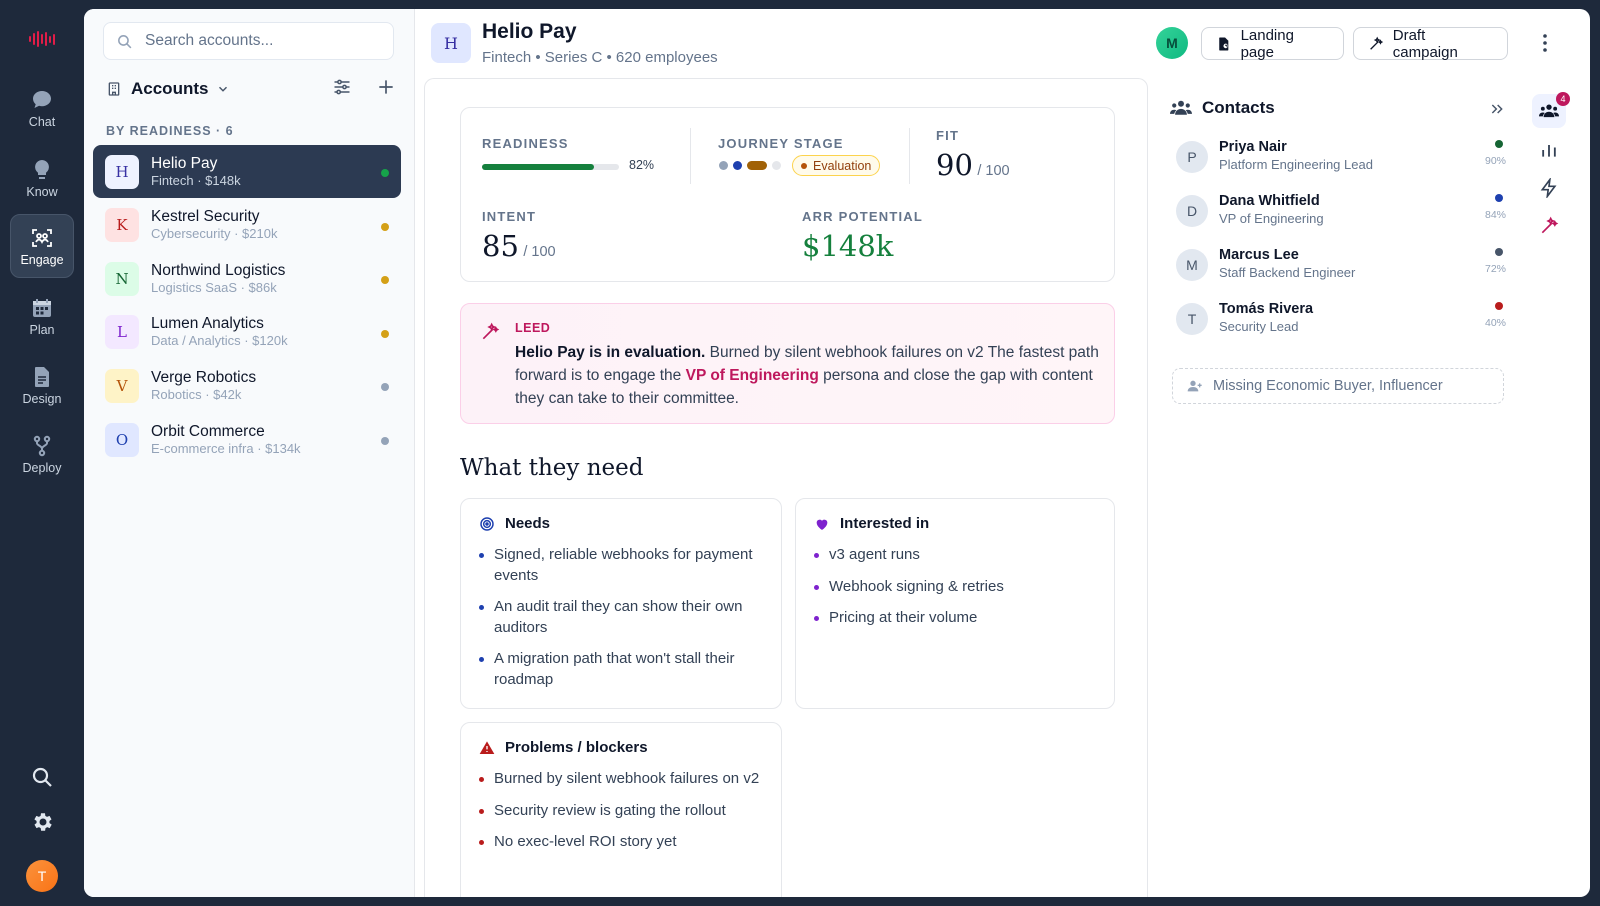  I want to click on nav-chat: Chat, so click(42, 108).